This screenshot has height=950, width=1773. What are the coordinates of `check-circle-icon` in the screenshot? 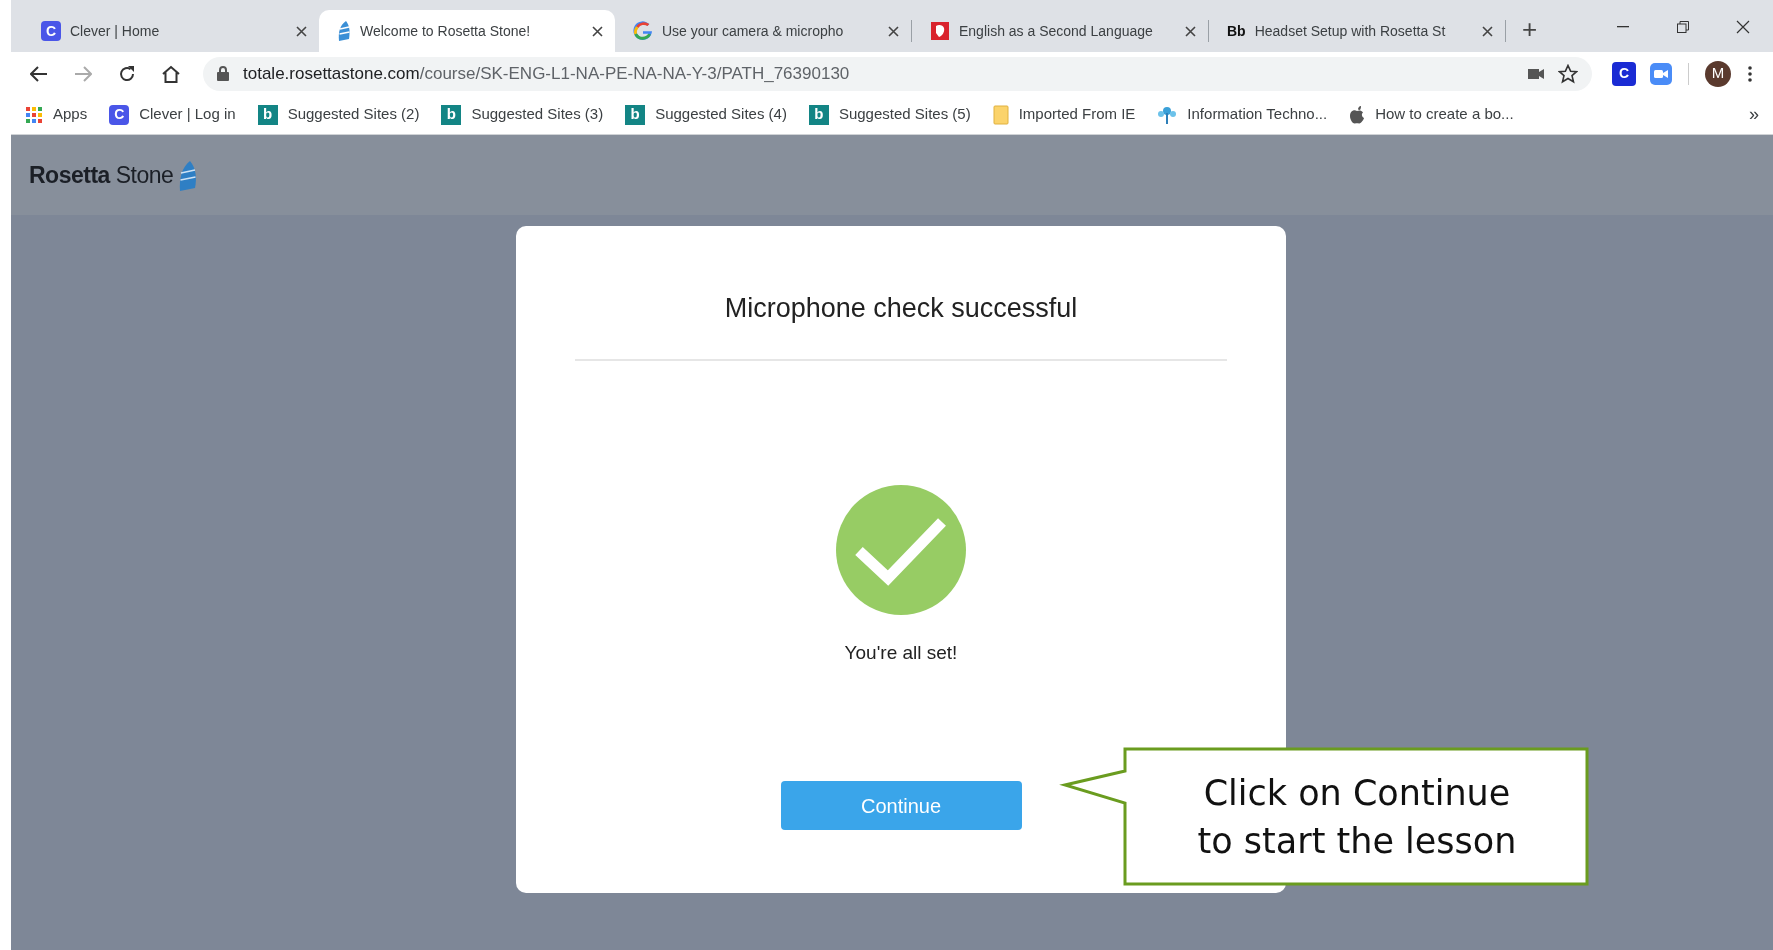 It's located at (901, 549).